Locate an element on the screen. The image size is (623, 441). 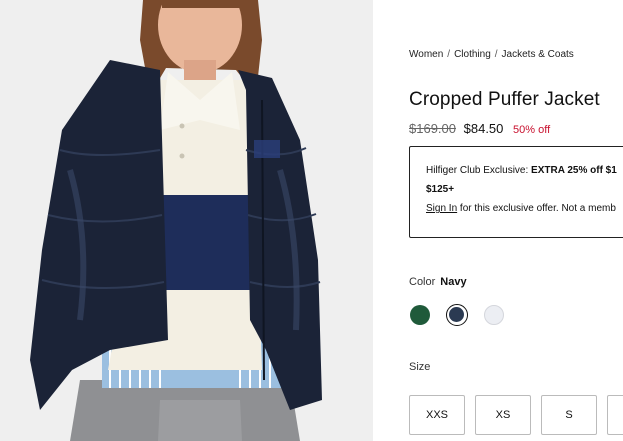
sale-price: $84.50 is located at coordinates (483, 128).